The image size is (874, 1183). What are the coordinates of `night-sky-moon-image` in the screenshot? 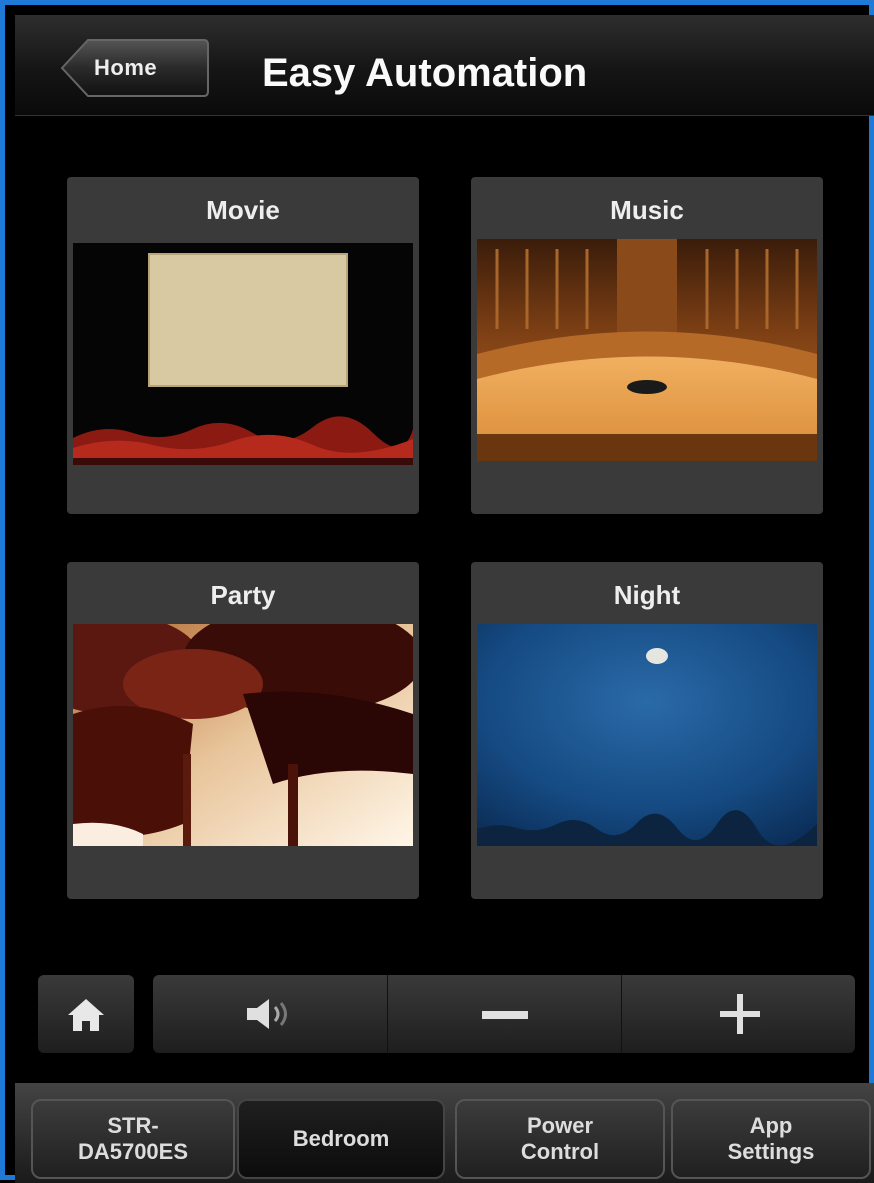 It's located at (647, 735).